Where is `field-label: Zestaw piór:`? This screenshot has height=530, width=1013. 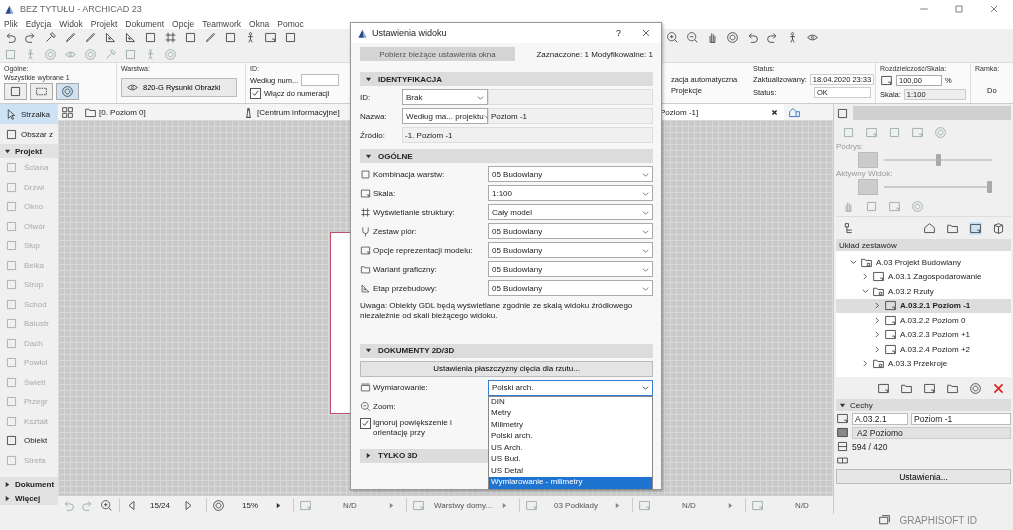 field-label: Zestaw piór: is located at coordinates (395, 231).